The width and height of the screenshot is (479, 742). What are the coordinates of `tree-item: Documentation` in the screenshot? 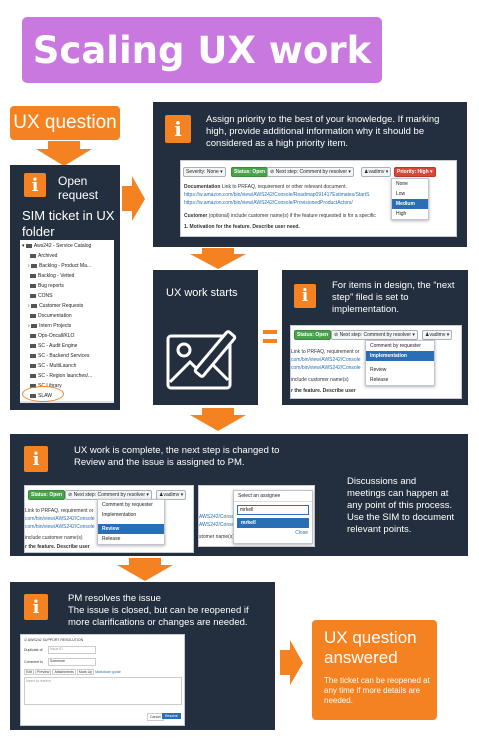 It's located at (67, 316).